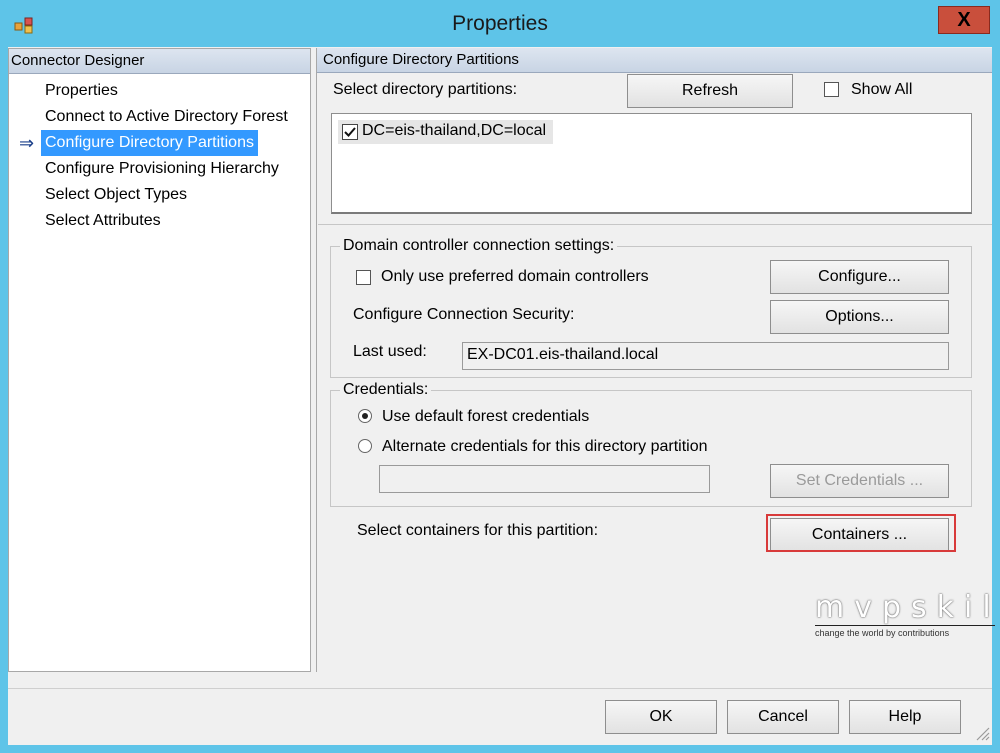 The image size is (1000, 753). Describe the element at coordinates (783, 717) in the screenshot. I see `cancel-button: Cancel` at that location.